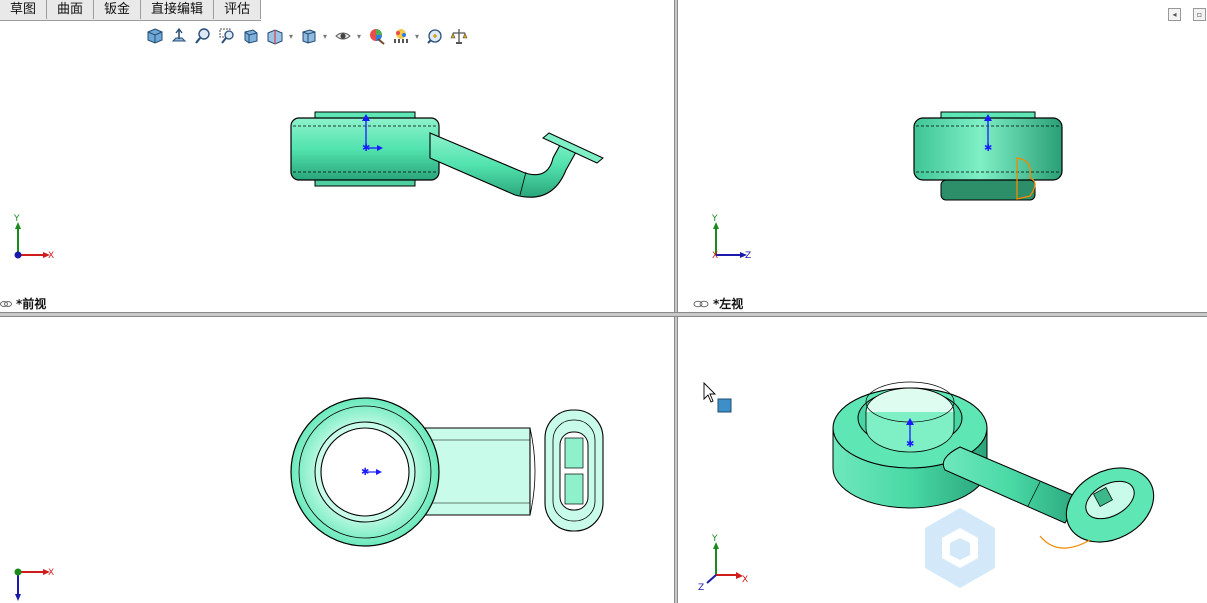 This screenshot has width=1207, height=603. What do you see at coordinates (676, 301) in the screenshot?
I see `viewport-vertical-splitter` at bounding box center [676, 301].